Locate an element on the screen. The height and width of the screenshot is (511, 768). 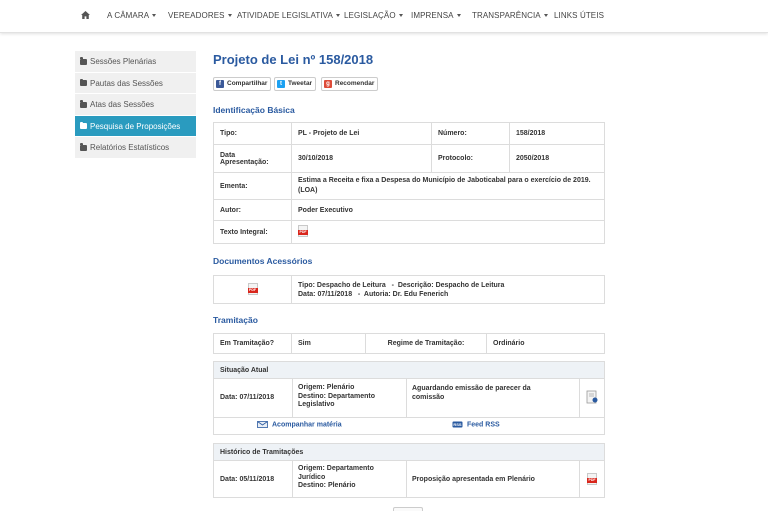
document-info-icon is located at coordinates (592, 397).